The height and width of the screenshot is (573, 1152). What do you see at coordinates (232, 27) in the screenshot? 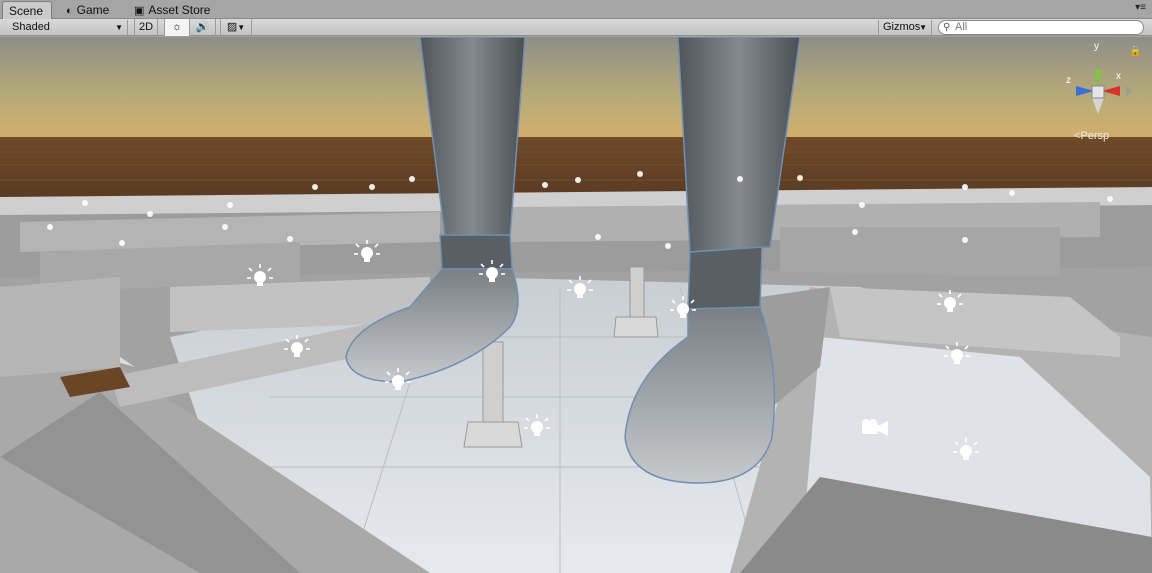
I see `image-icon: ▨` at bounding box center [232, 27].